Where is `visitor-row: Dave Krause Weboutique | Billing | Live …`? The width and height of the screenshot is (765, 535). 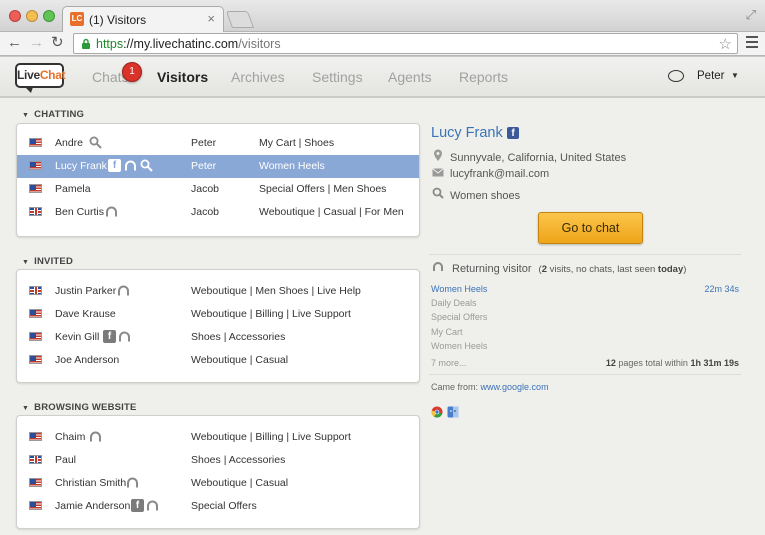 visitor-row: Dave Krause Weboutique | Billing | Live … is located at coordinates (218, 314).